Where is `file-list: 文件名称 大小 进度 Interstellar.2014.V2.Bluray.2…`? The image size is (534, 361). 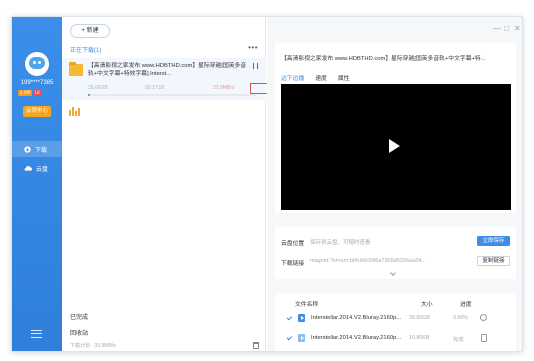
file-list: 文件名称 大小 进度 Interstellar.2014.V2.Bluray.2… is located at coordinates (395, 322).